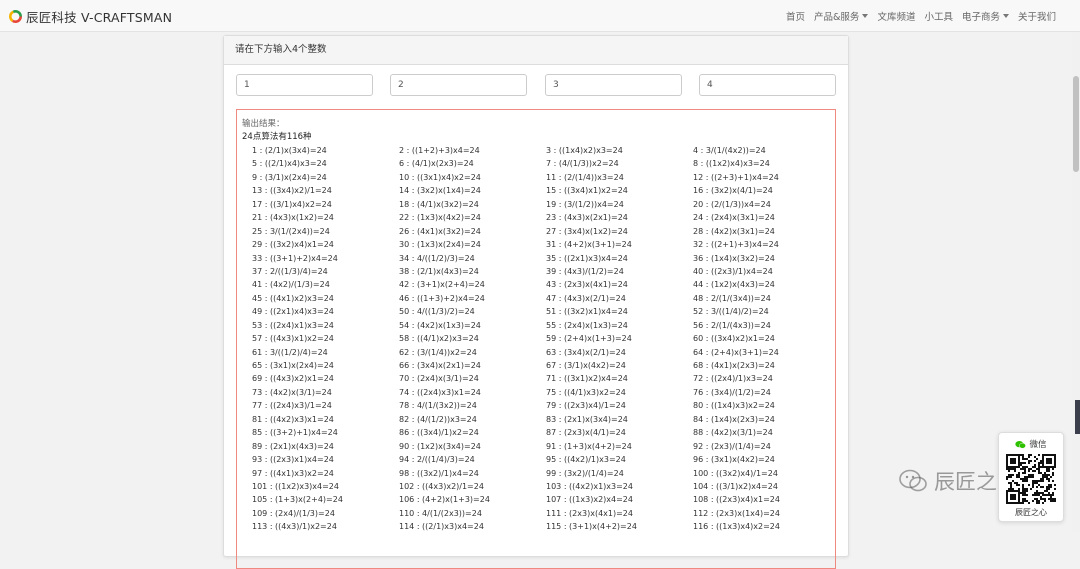 This screenshot has height=569, width=1080. Describe the element at coordinates (292, 392) in the screenshot. I see `solution-item: 73 : (4x2)x(3/1)=24` at that location.